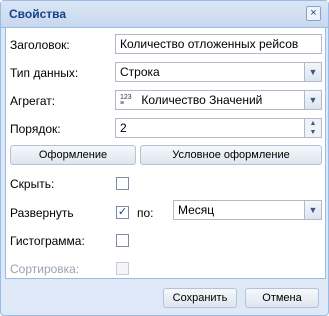 Image resolution: width=329 pixels, height=316 pixels. What do you see at coordinates (44, 73) in the screenshot?
I see `datatype-label: Тип данных:` at bounding box center [44, 73].